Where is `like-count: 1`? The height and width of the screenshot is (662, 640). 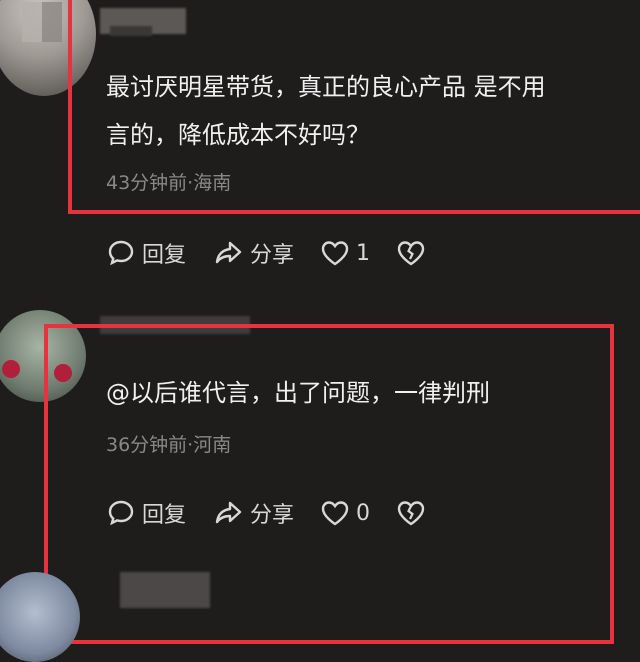 like-count: 1 is located at coordinates (363, 253).